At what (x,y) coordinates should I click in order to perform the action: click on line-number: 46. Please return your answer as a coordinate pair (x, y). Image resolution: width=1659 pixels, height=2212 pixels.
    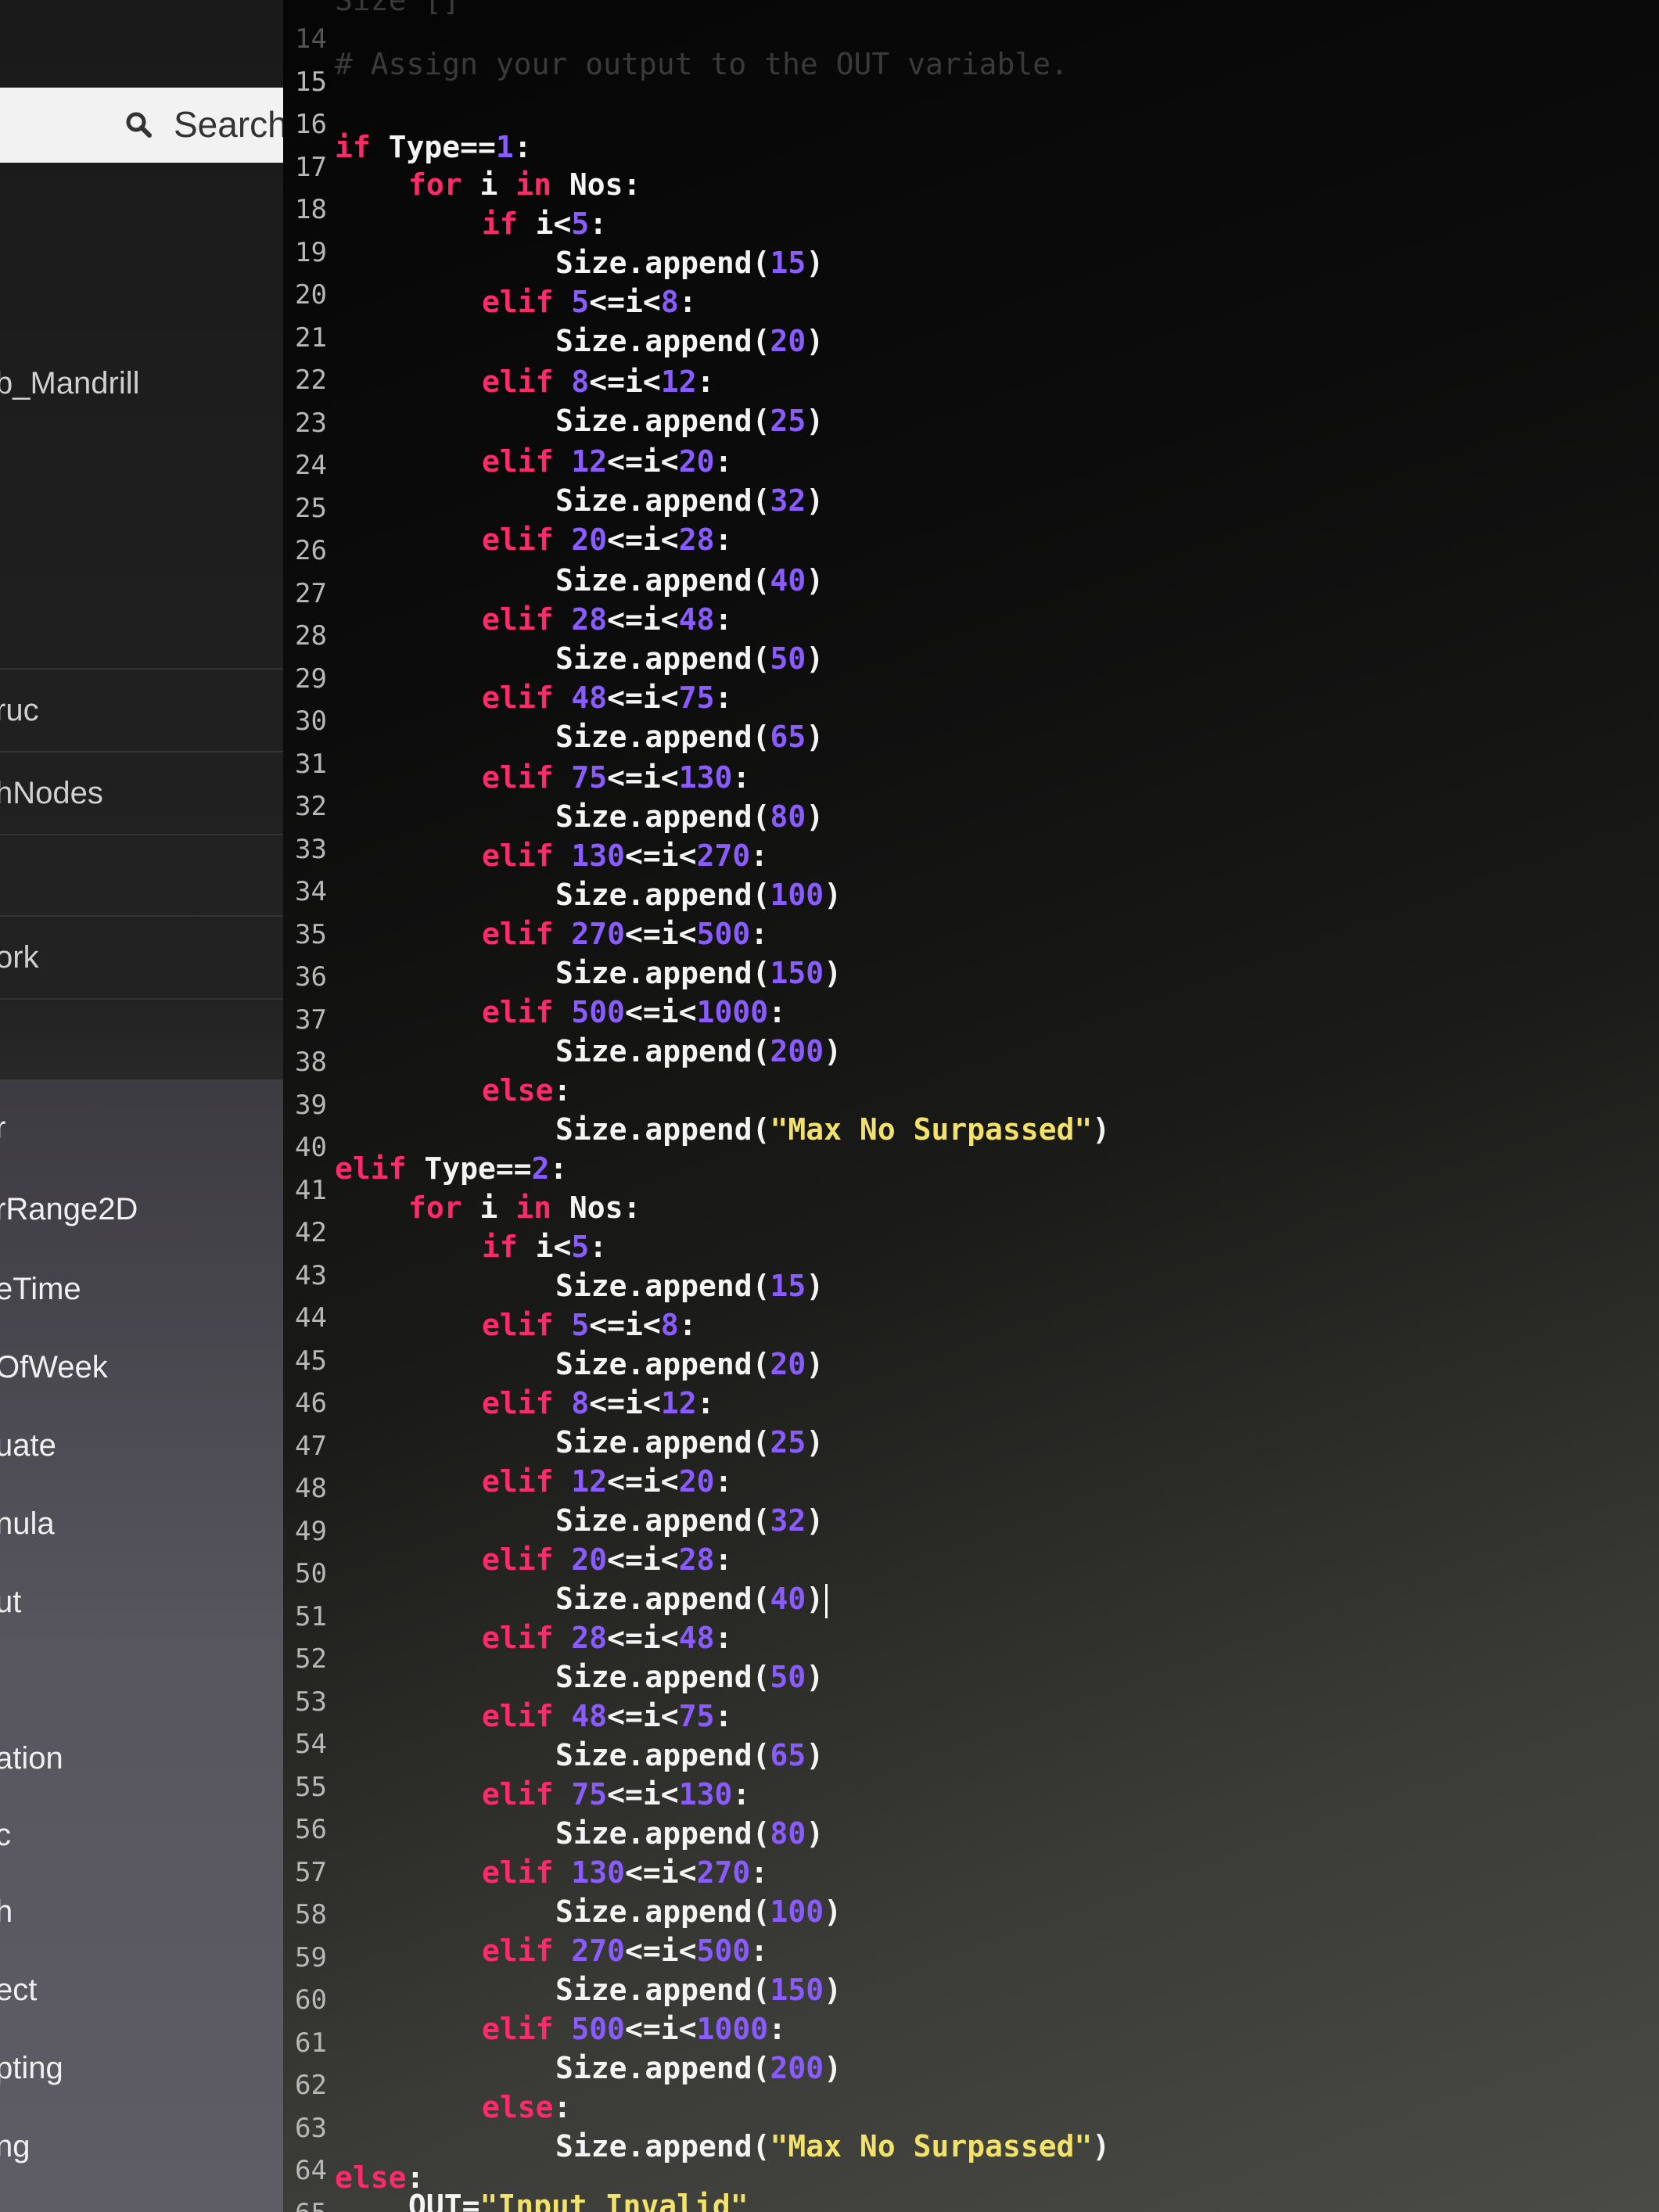
    Looking at the image, I should click on (311, 1403).